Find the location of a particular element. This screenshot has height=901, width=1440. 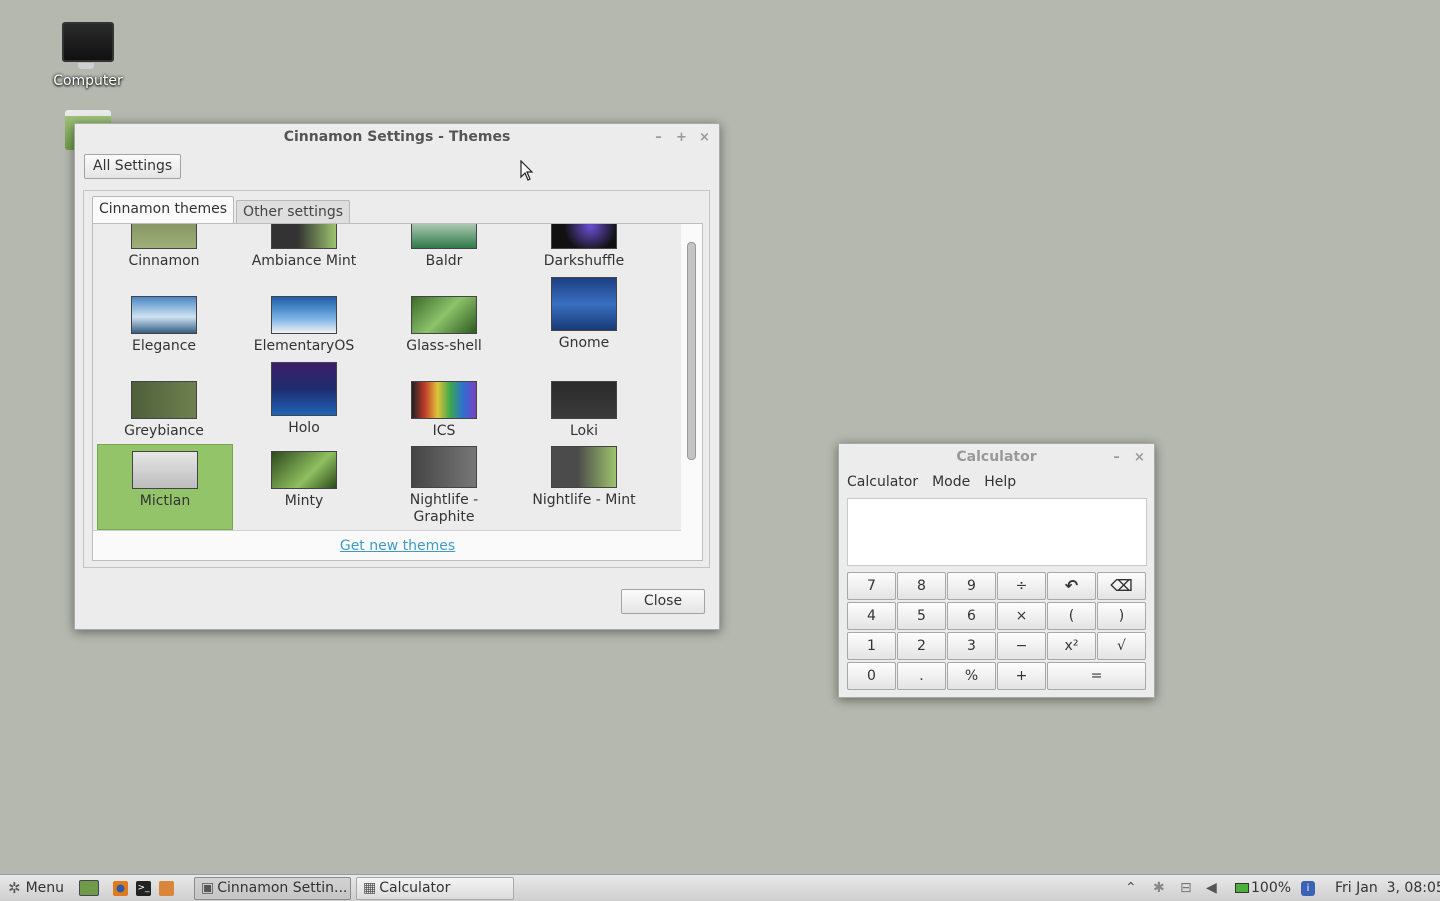

theme-grid: Cinnamon Ambiance Mint Baldr Darkshuffle is located at coordinates (387, 377).